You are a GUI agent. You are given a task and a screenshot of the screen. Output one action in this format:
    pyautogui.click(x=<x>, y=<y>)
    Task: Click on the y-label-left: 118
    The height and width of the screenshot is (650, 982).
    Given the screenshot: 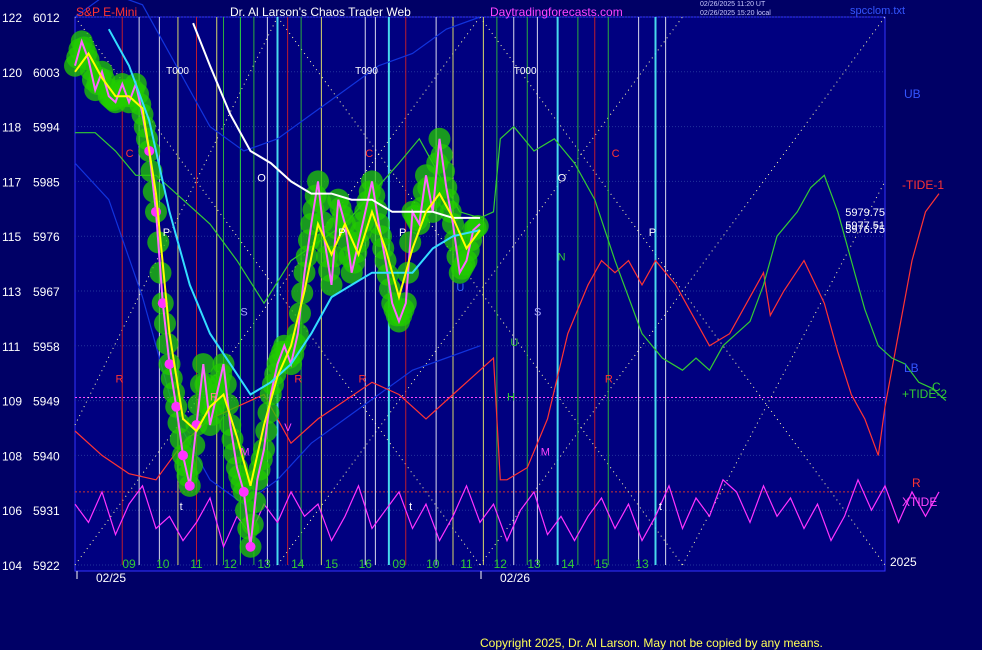 What is the action you would take?
    pyautogui.click(x=11, y=128)
    